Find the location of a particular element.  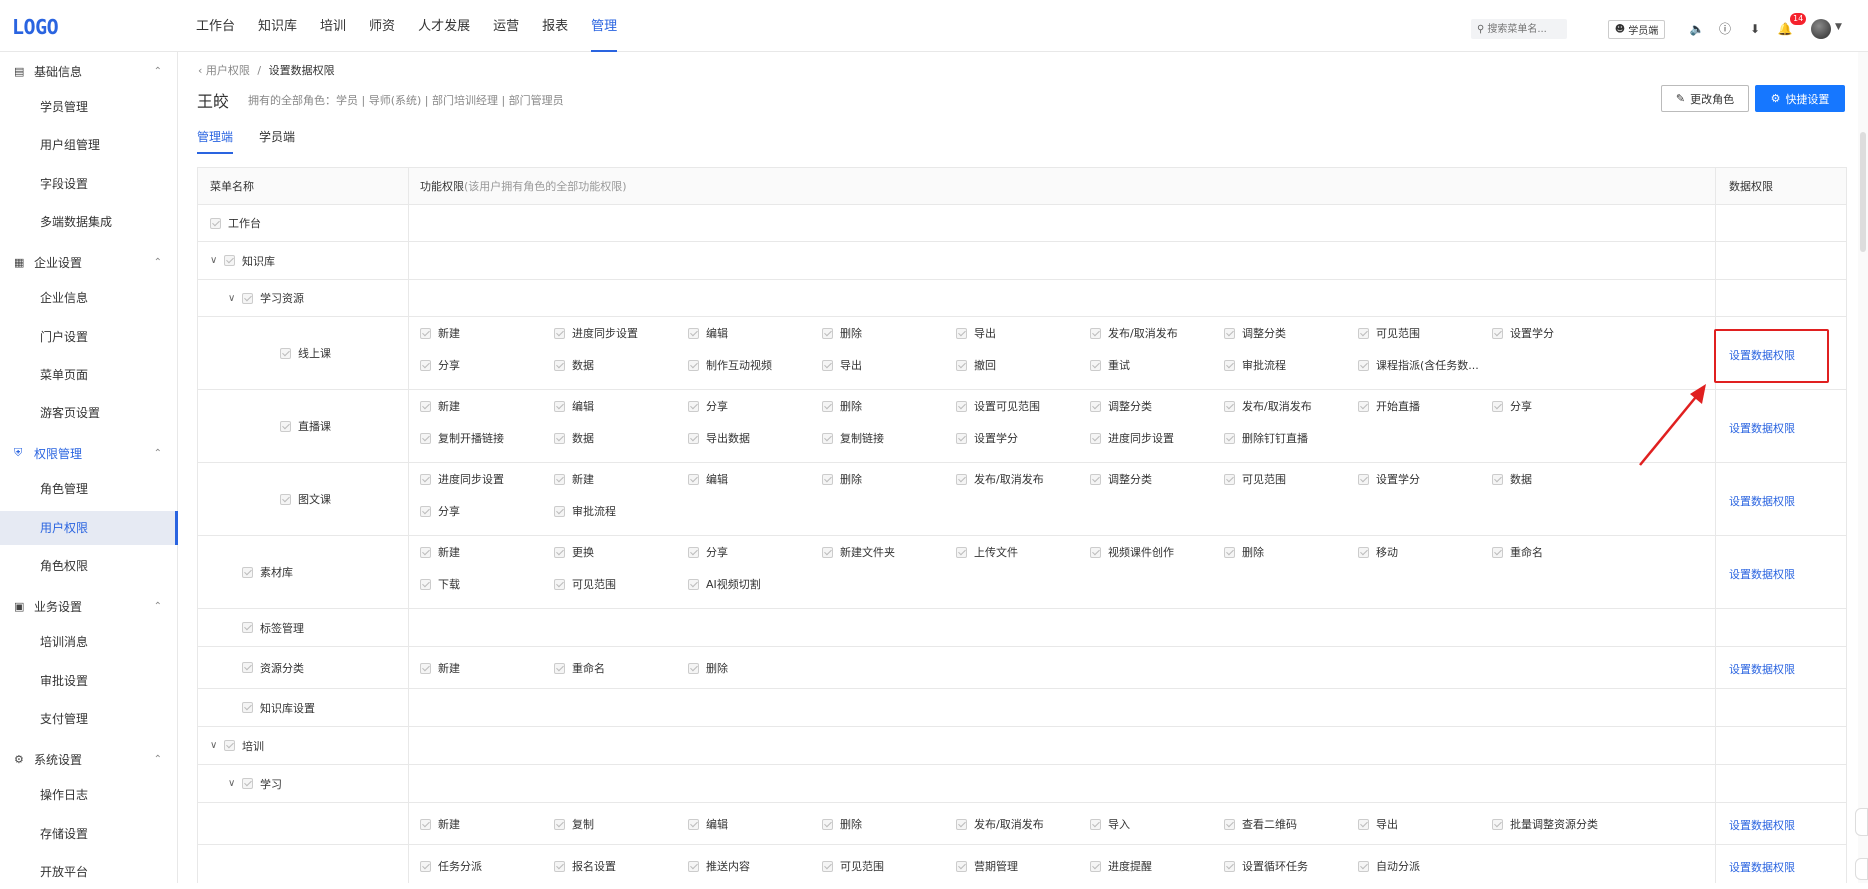

nav-item: 运营 is located at coordinates (506, 26).